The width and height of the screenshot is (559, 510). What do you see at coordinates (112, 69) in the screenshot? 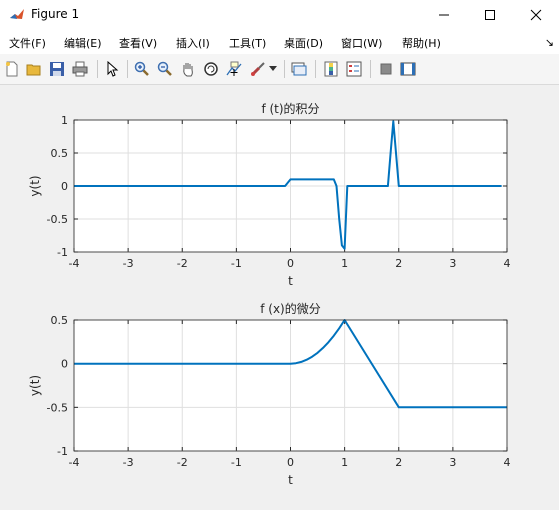
I see `pointer-icon` at bounding box center [112, 69].